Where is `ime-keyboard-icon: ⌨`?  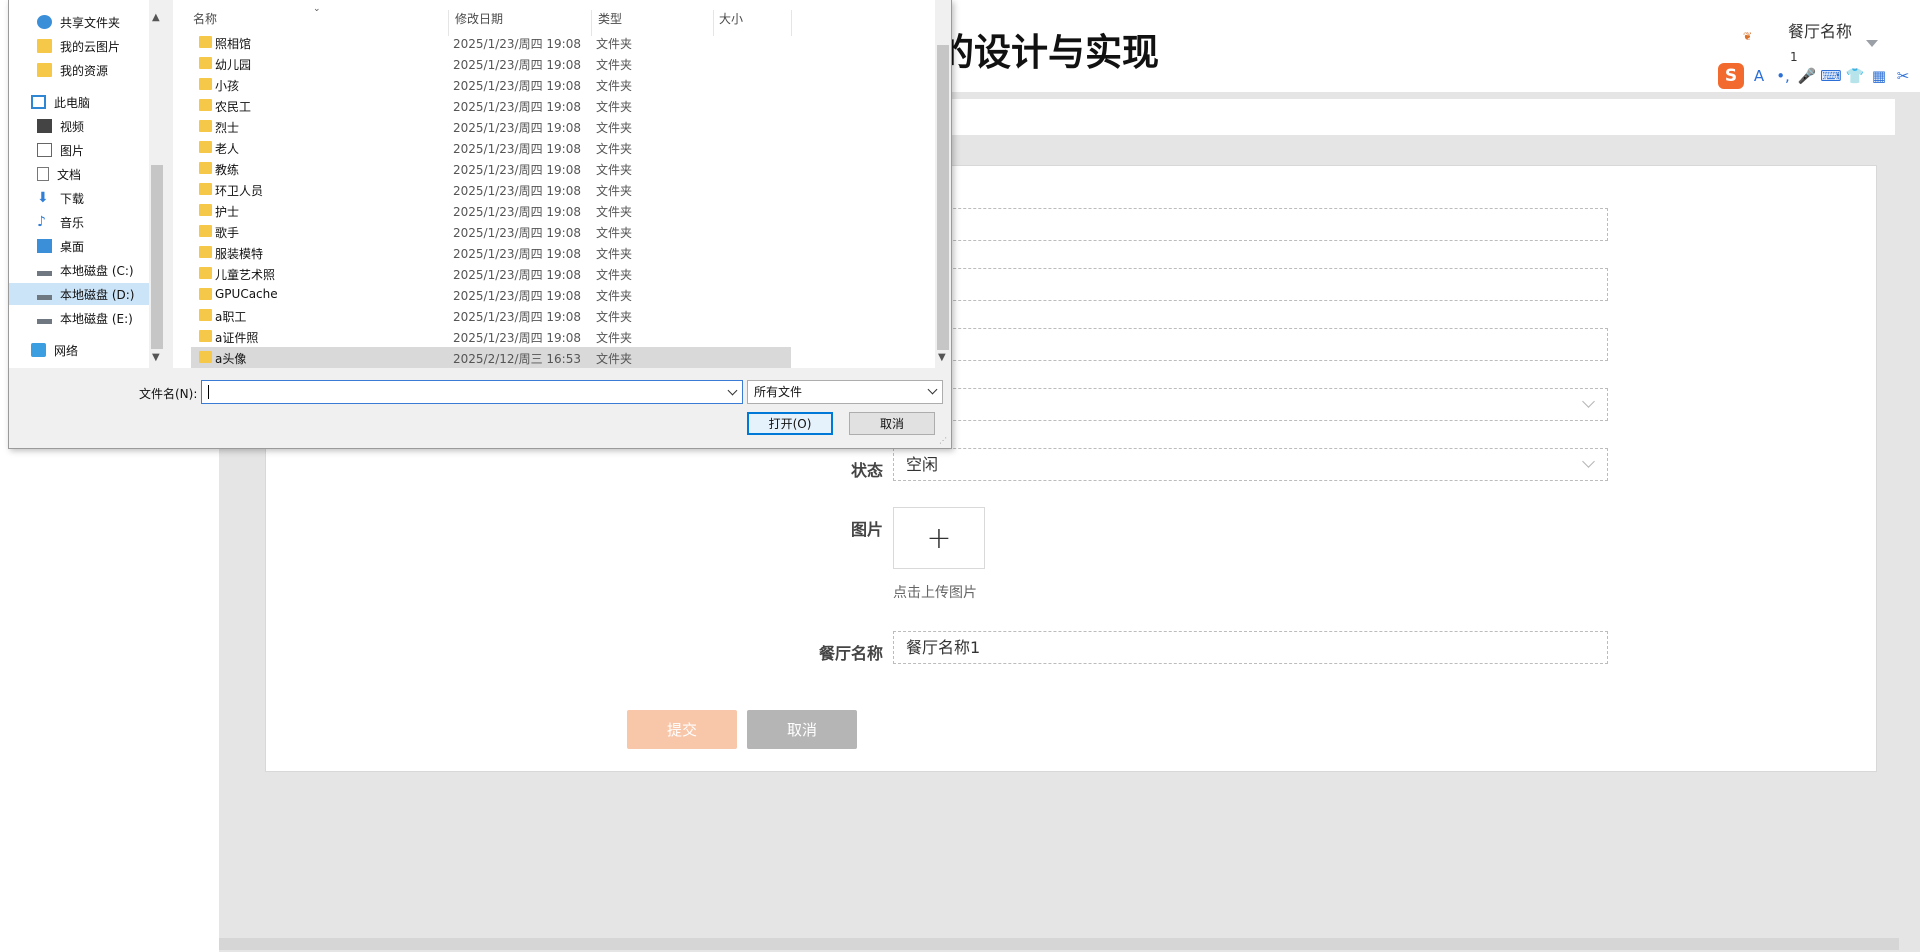 ime-keyboard-icon: ⌨ is located at coordinates (1831, 76).